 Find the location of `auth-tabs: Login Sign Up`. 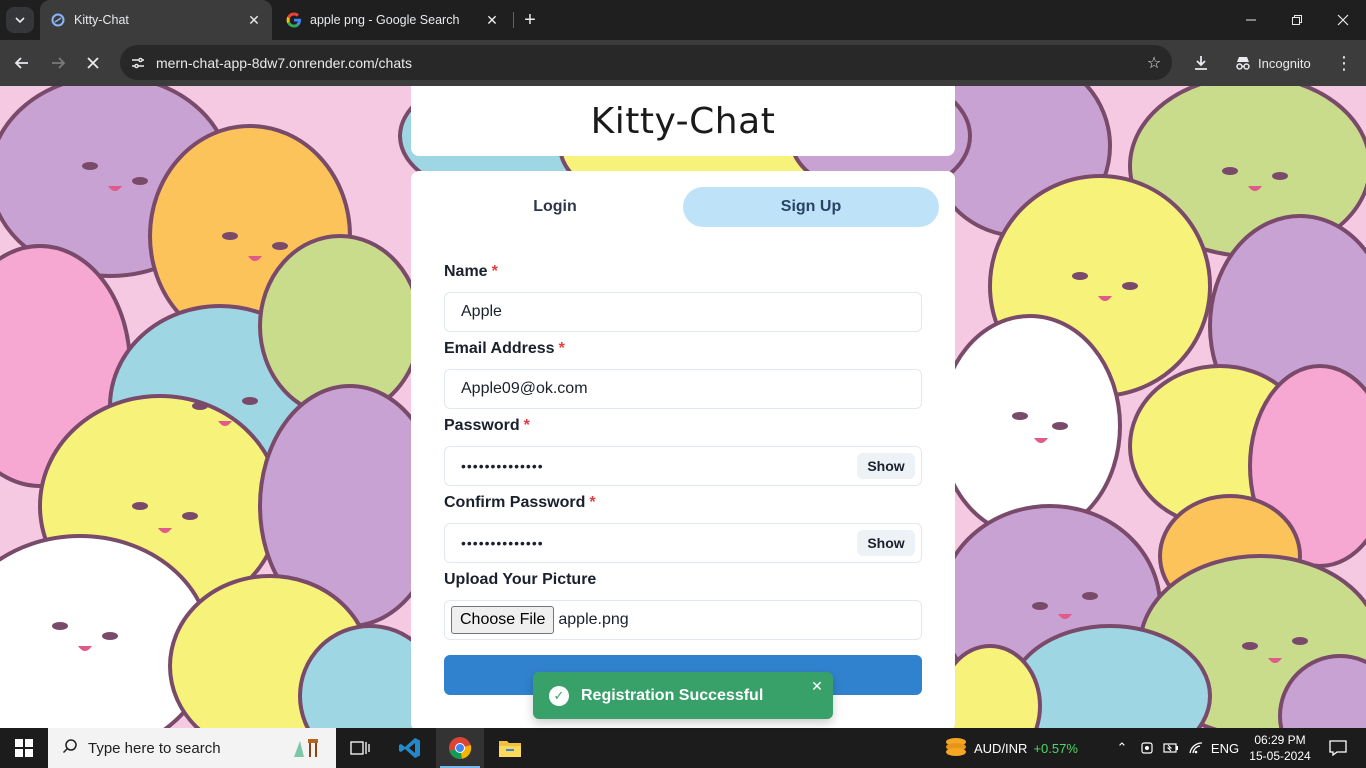

auth-tabs: Login Sign Up is located at coordinates (683, 207).